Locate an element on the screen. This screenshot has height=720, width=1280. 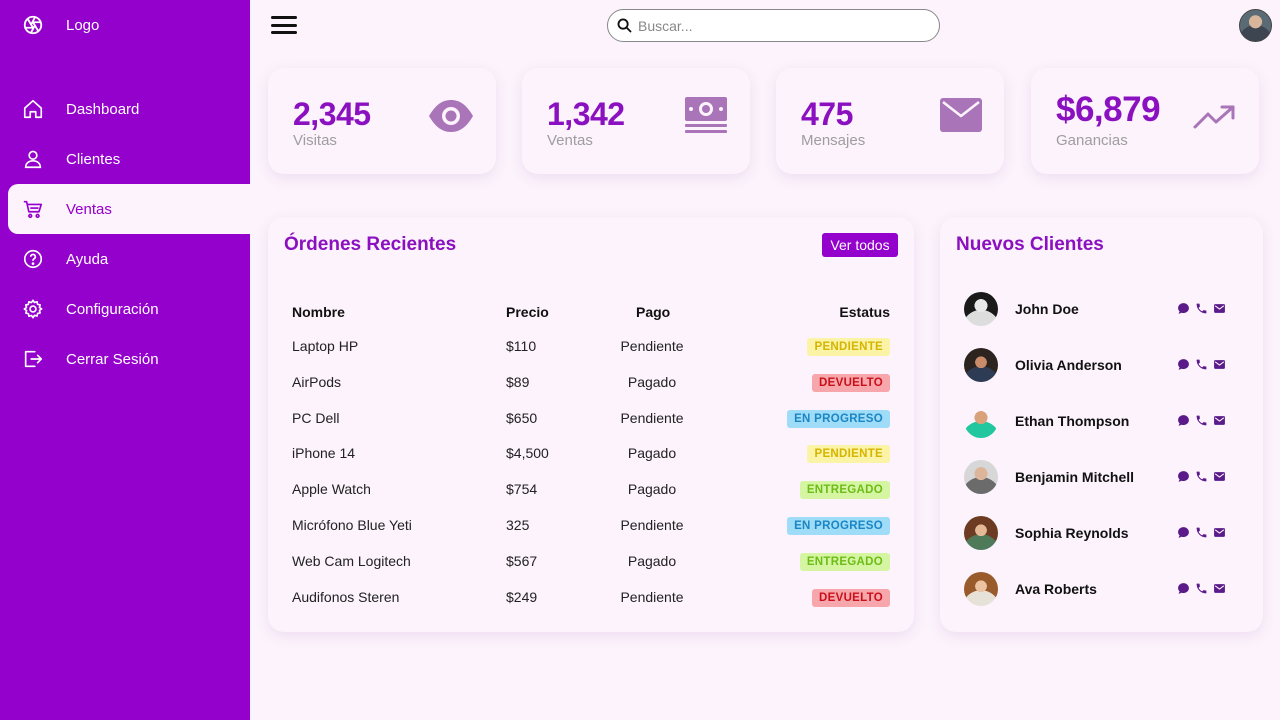
menu-toggle-button is located at coordinates (284, 26).